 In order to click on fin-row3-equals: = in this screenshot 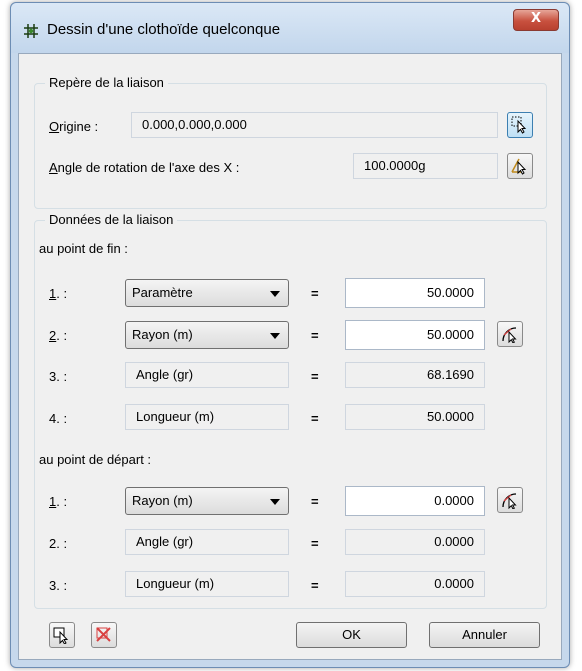, I will do `click(315, 376)`.